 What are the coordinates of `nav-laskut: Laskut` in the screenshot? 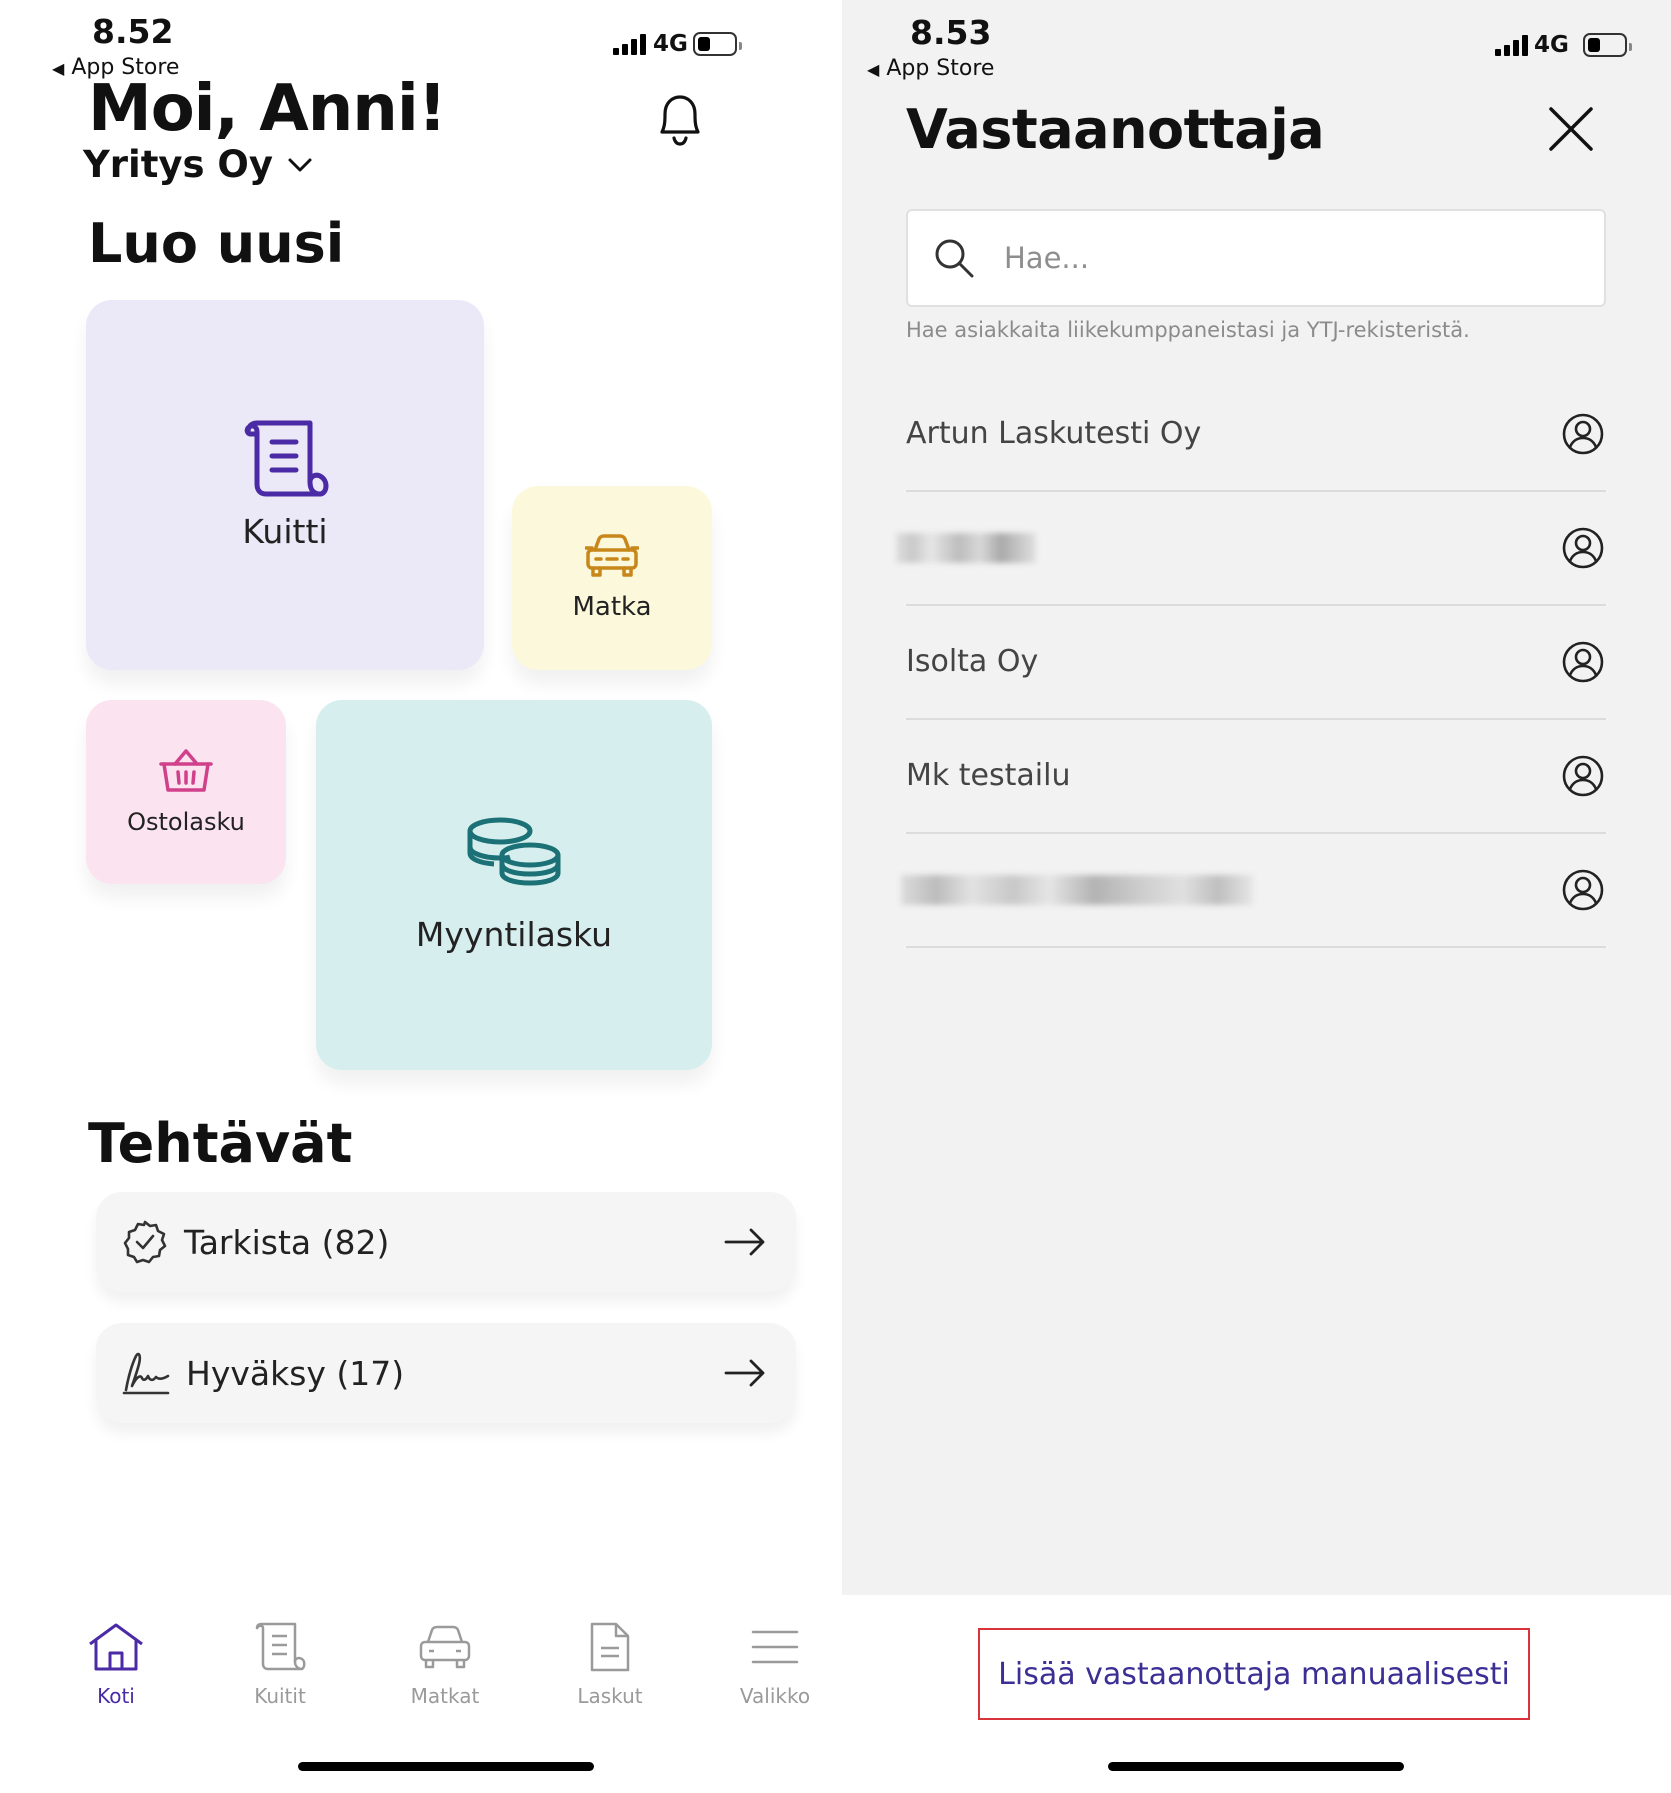 It's located at (610, 1665).